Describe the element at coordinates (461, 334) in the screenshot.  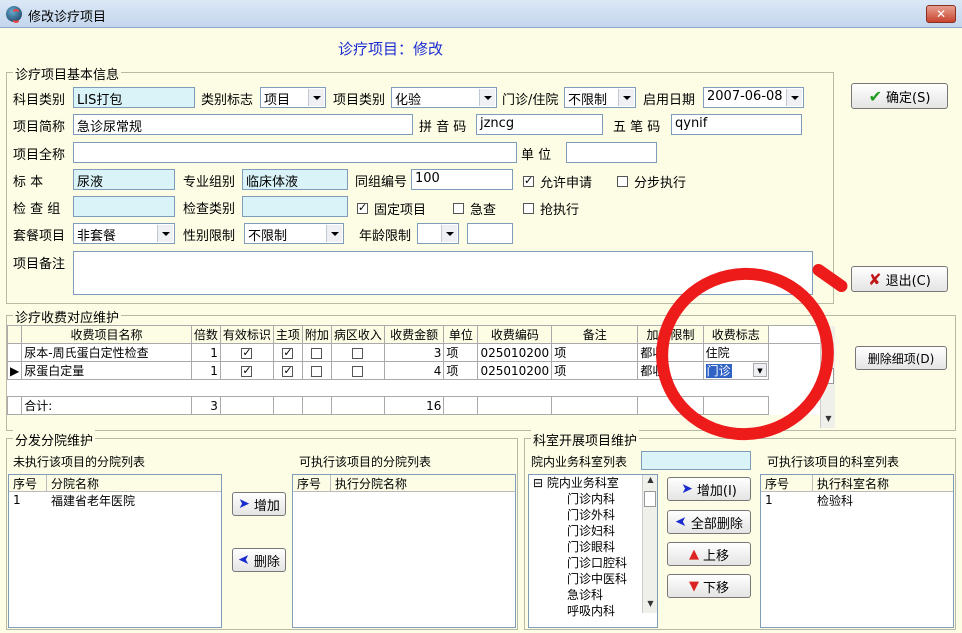
I see `col-header: 单位` at that location.